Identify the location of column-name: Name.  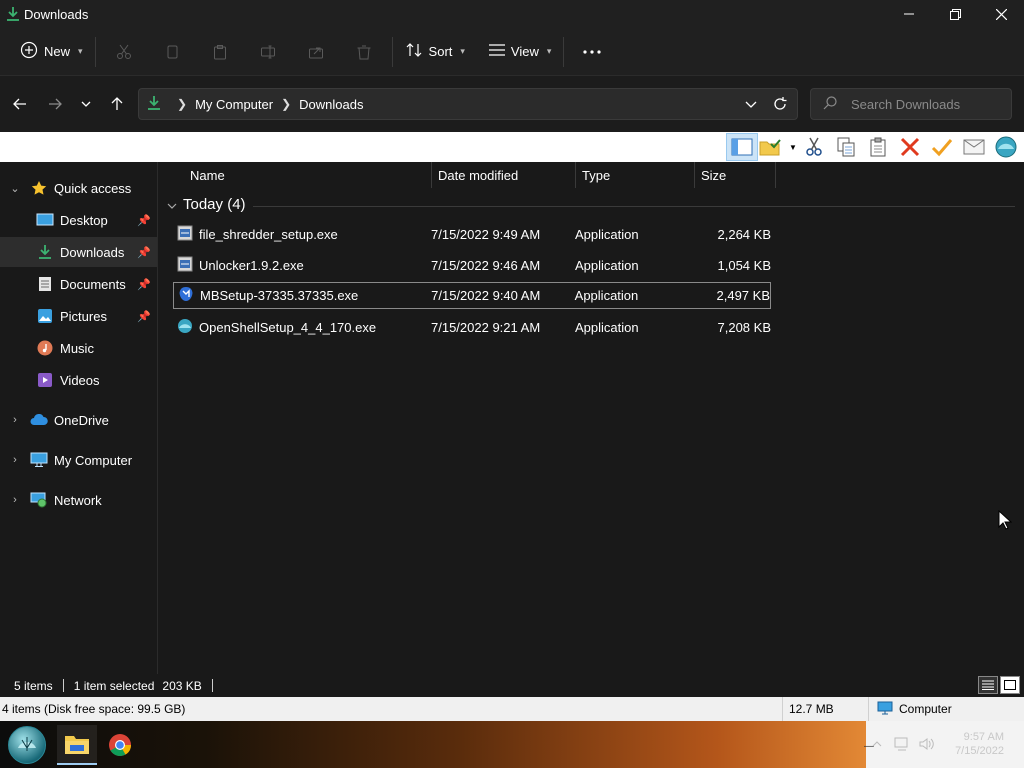
(295, 175).